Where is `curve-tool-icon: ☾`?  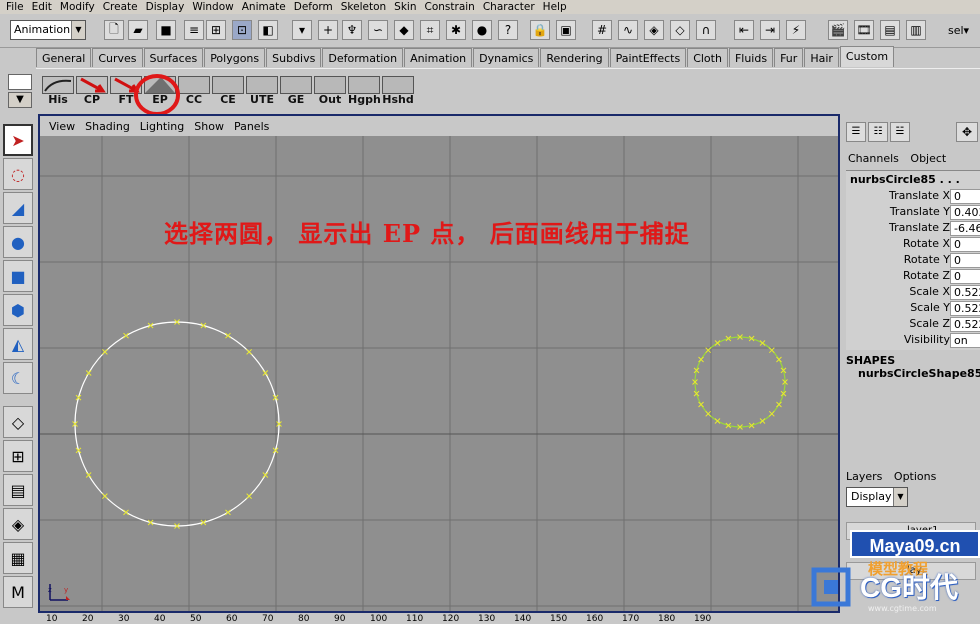
curve-tool-icon: ☾ is located at coordinates (18, 378).